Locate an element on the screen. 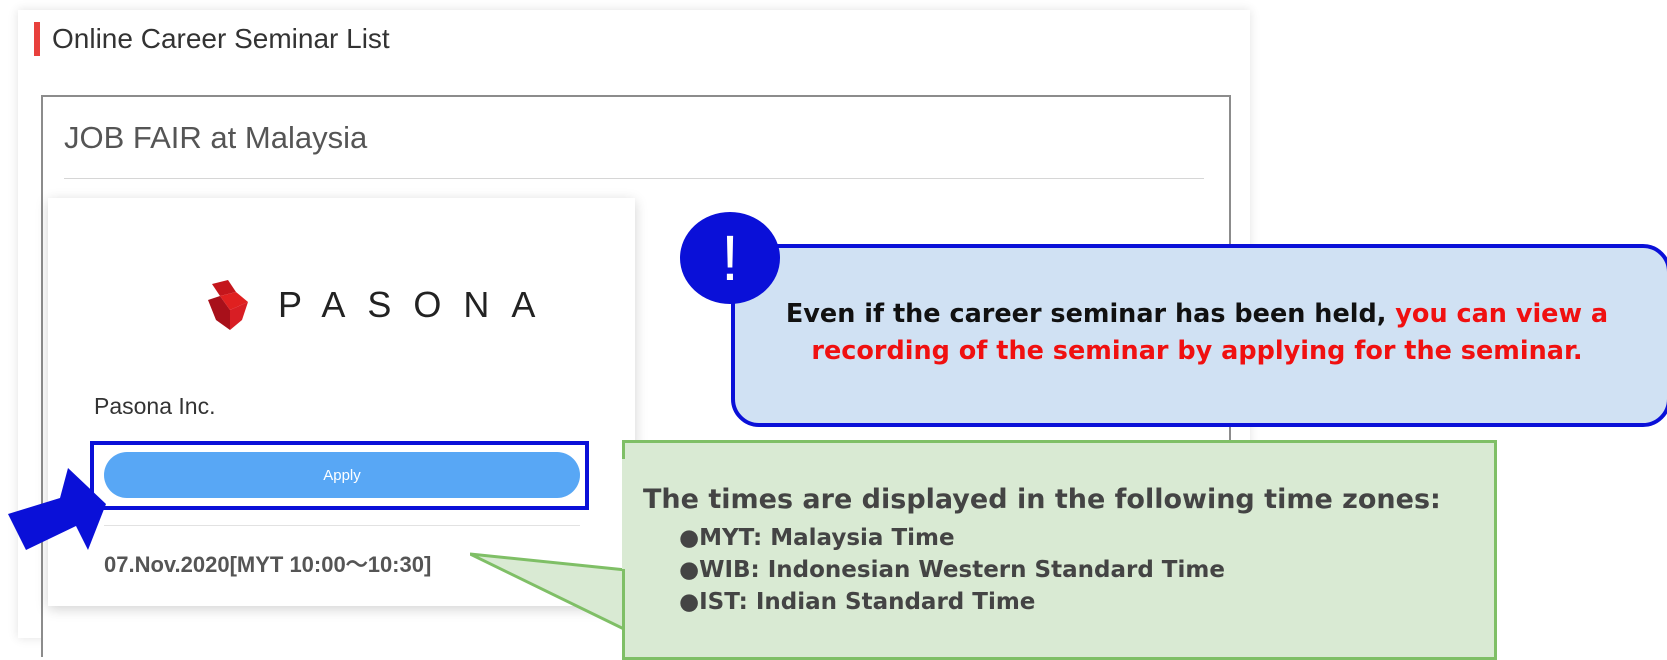 This screenshot has width=1667, height=660. exclamation-glyph: ! is located at coordinates (730, 258).